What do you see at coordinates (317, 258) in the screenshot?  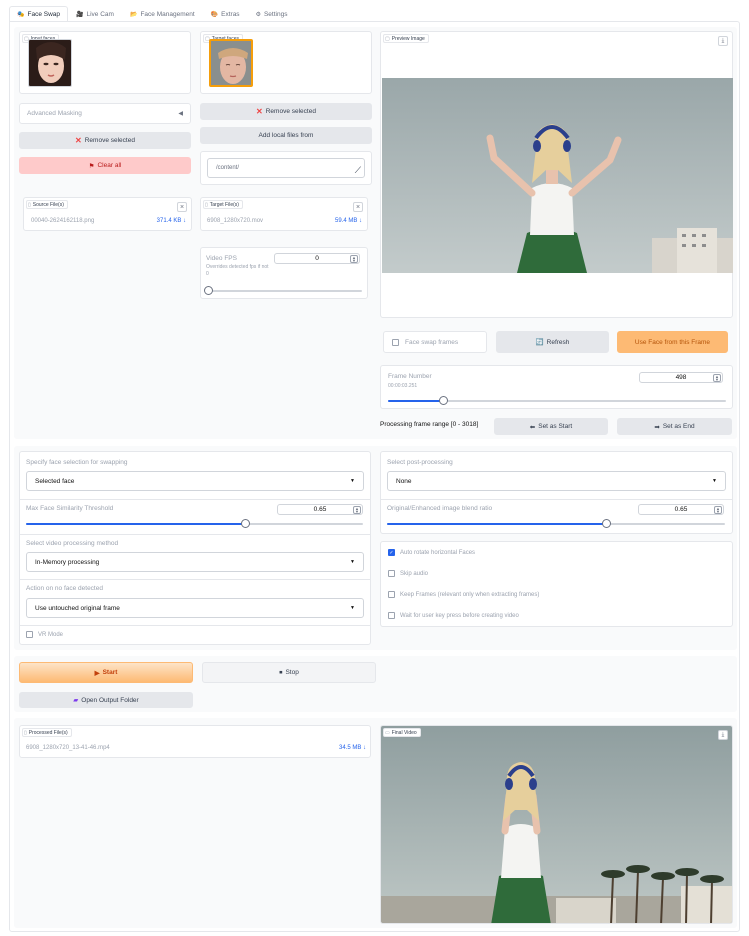 I see `video-fps-input: 0 ▲ ▼` at bounding box center [317, 258].